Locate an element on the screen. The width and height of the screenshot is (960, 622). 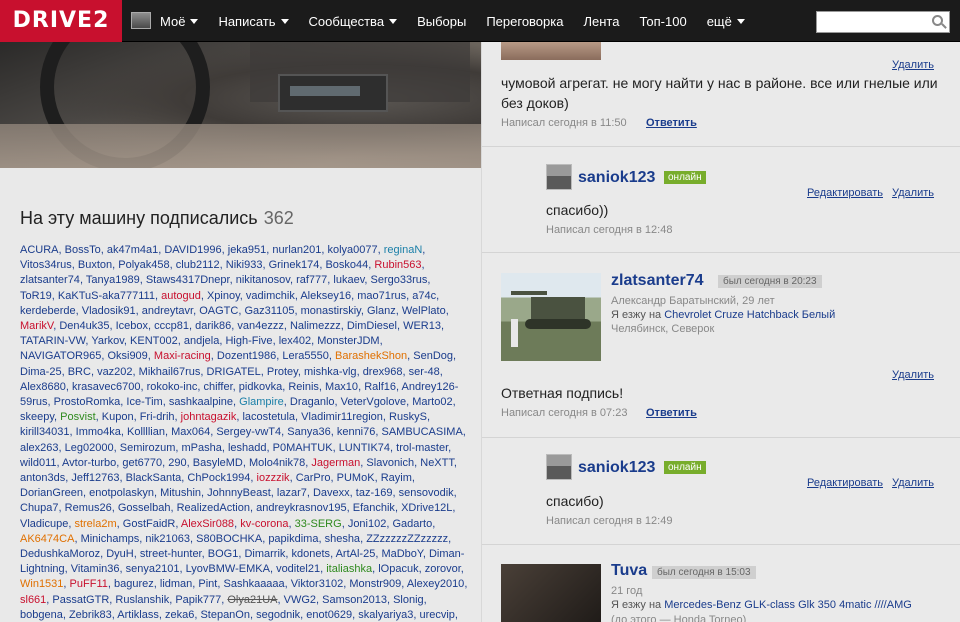
subscriber-link: lukaev is located at coordinates (348, 280).